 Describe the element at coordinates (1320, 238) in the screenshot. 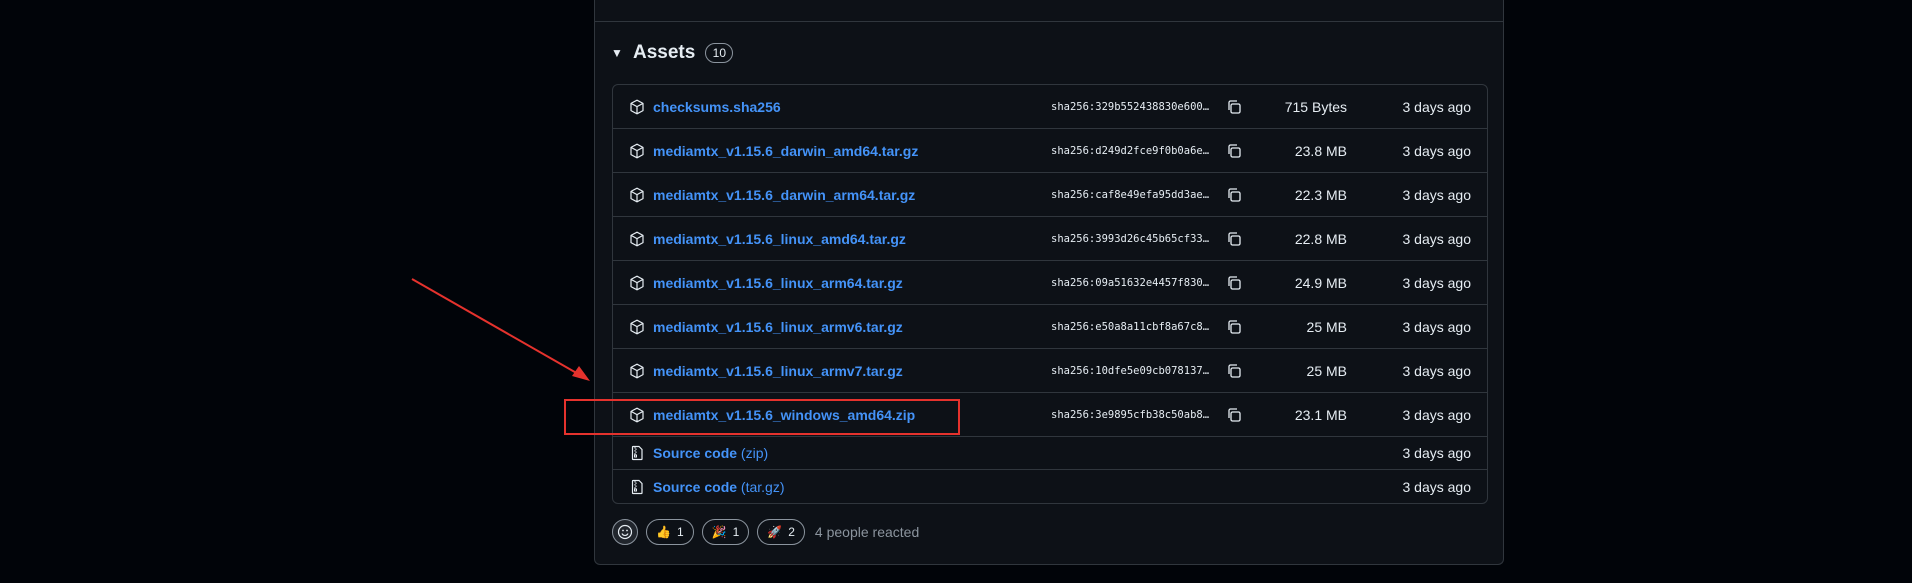

I see `asset-size: 22.8 MB` at that location.